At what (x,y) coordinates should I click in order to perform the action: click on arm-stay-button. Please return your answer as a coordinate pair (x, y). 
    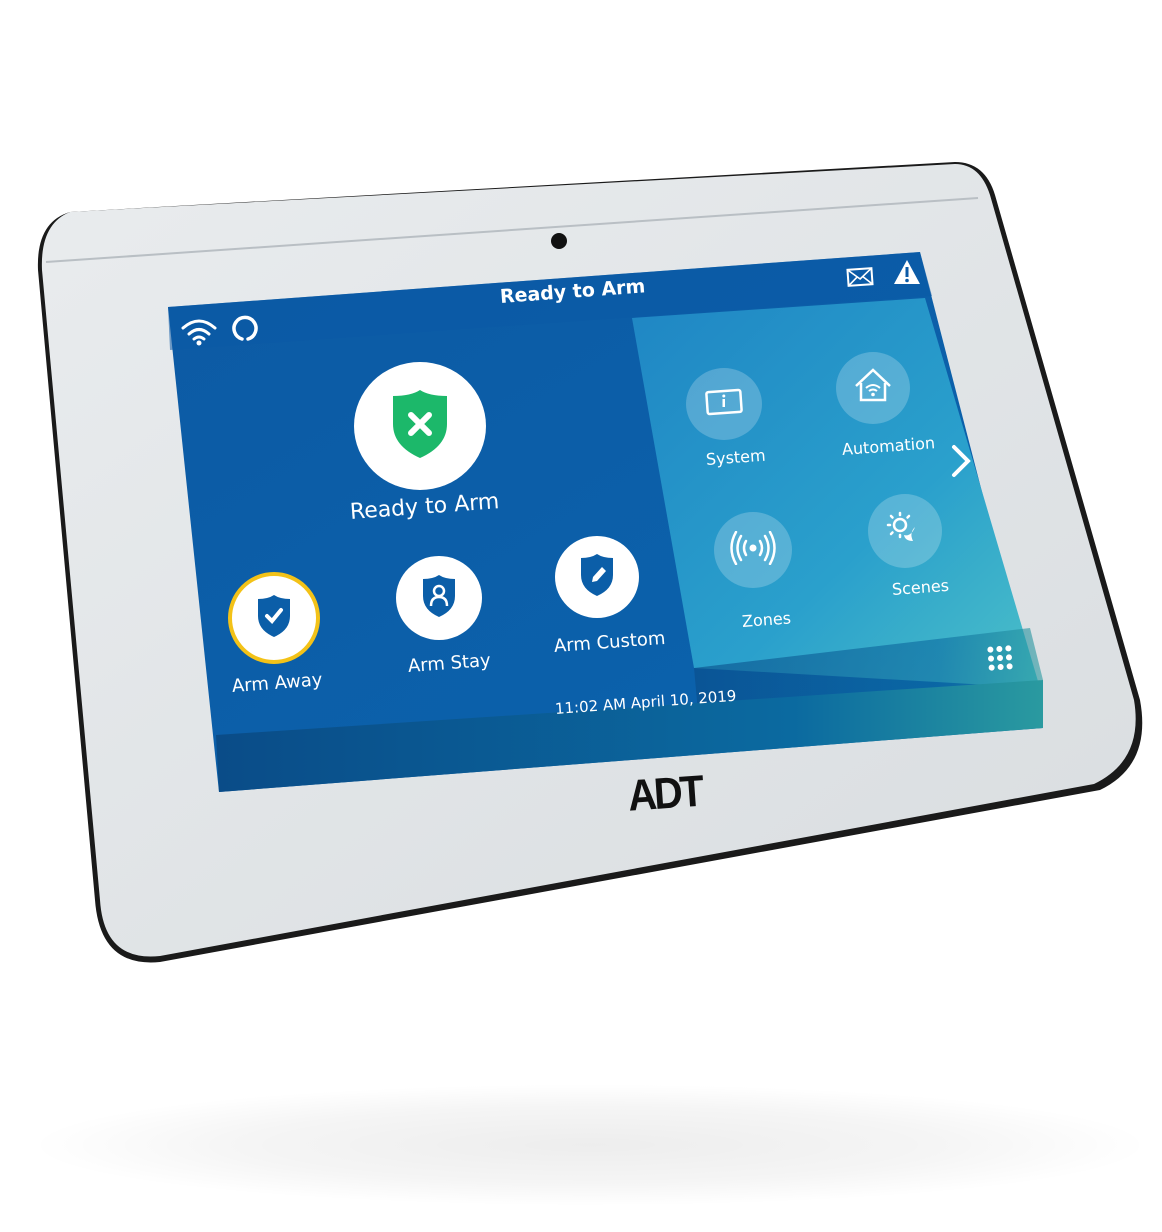
    Looking at the image, I should click on (439, 598).